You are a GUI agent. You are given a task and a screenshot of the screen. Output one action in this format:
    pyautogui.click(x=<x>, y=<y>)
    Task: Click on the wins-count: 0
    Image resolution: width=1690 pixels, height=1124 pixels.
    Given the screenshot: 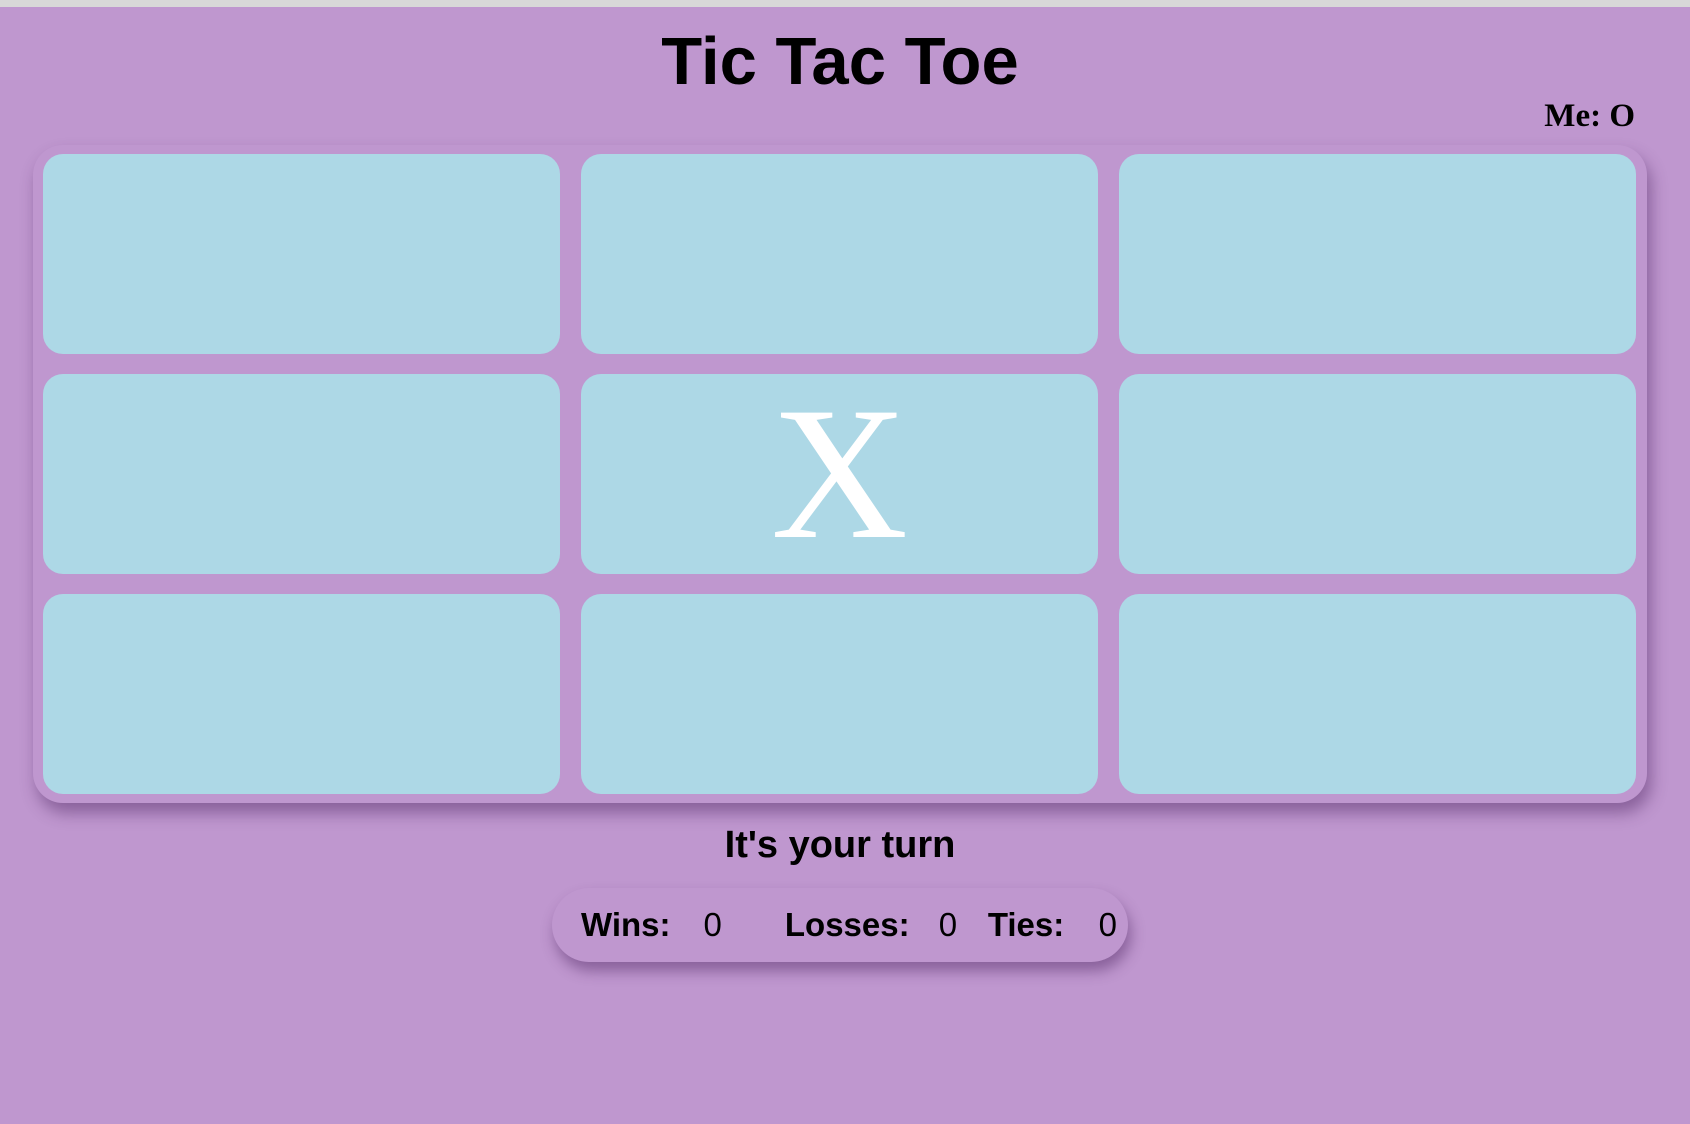 What is the action you would take?
    pyautogui.click(x=712, y=924)
    